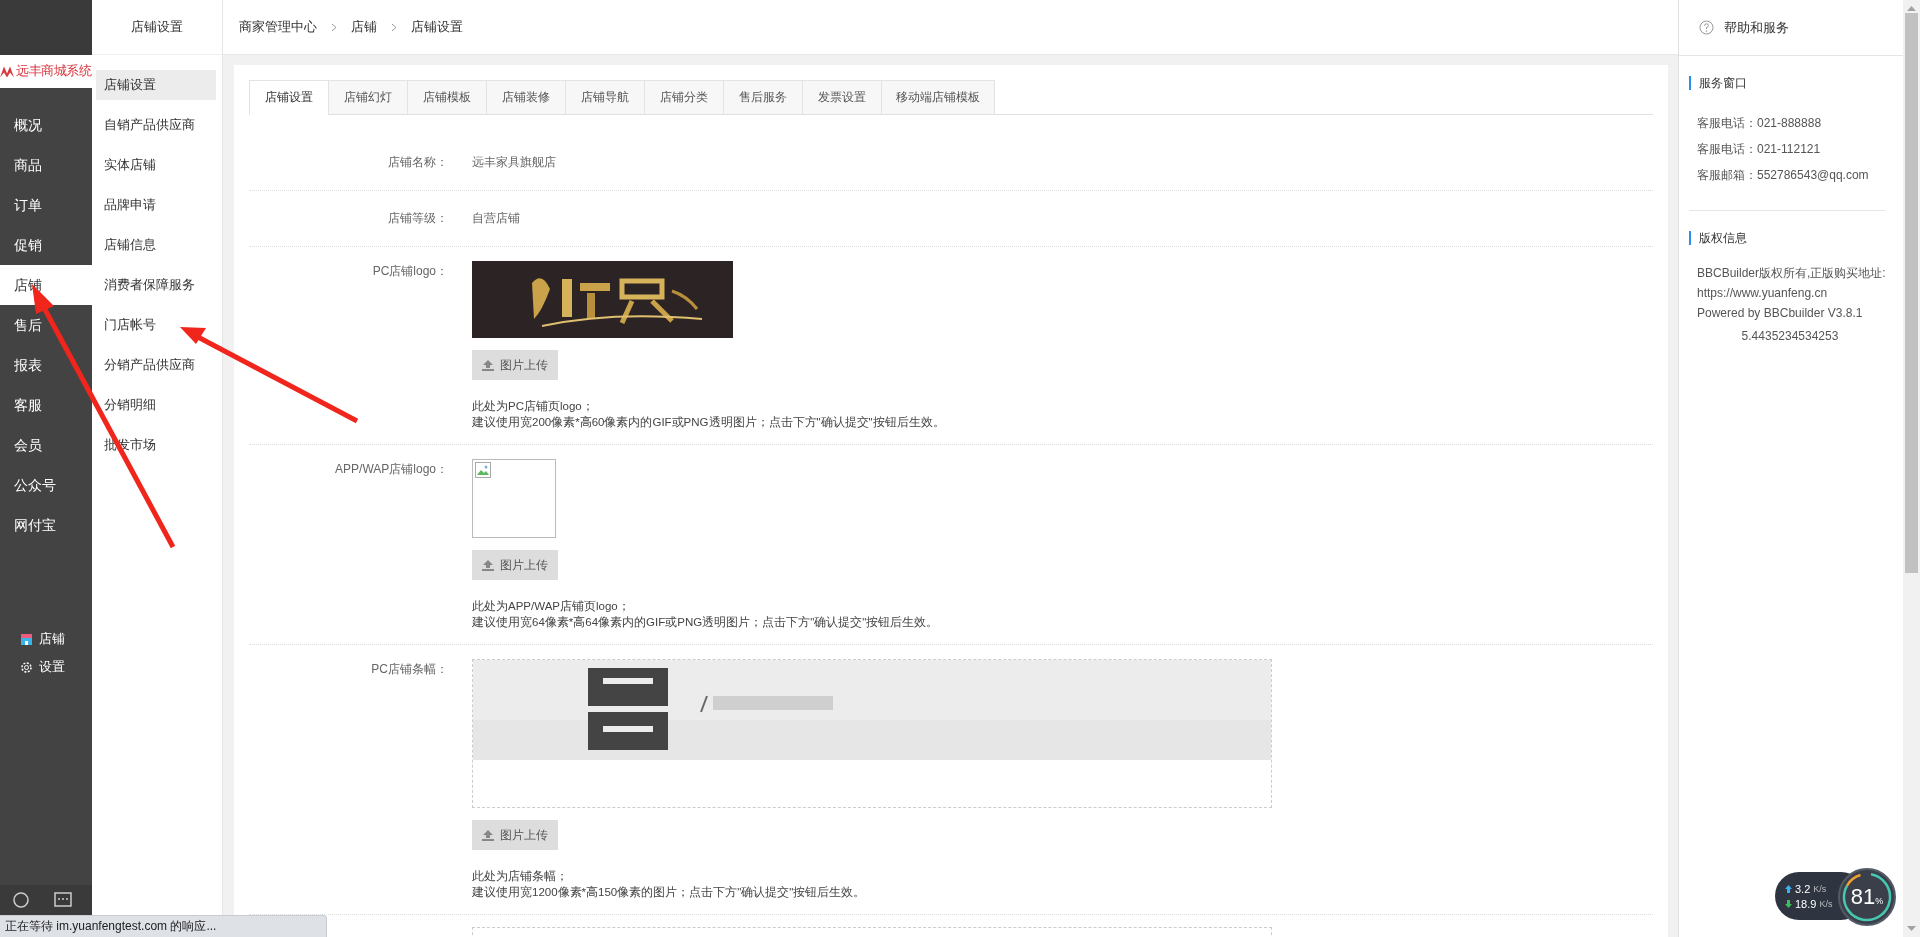  Describe the element at coordinates (1863, 897) in the screenshot. I see `usage-value: 81` at that location.